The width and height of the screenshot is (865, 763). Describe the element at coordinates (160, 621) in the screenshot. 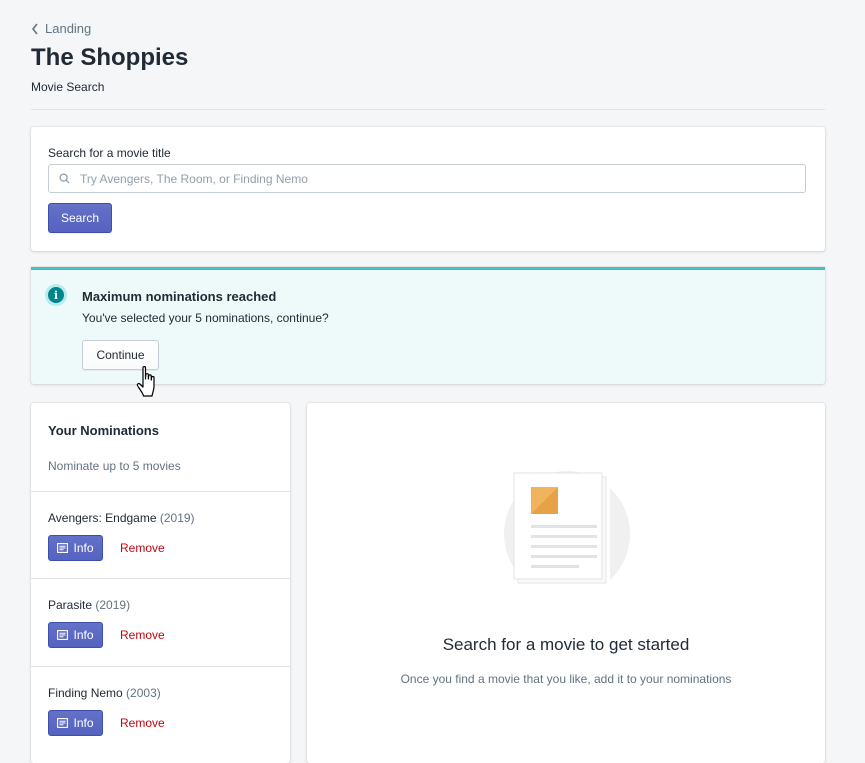

I see `nomination-item: Parasite (2019) Info Remove` at that location.